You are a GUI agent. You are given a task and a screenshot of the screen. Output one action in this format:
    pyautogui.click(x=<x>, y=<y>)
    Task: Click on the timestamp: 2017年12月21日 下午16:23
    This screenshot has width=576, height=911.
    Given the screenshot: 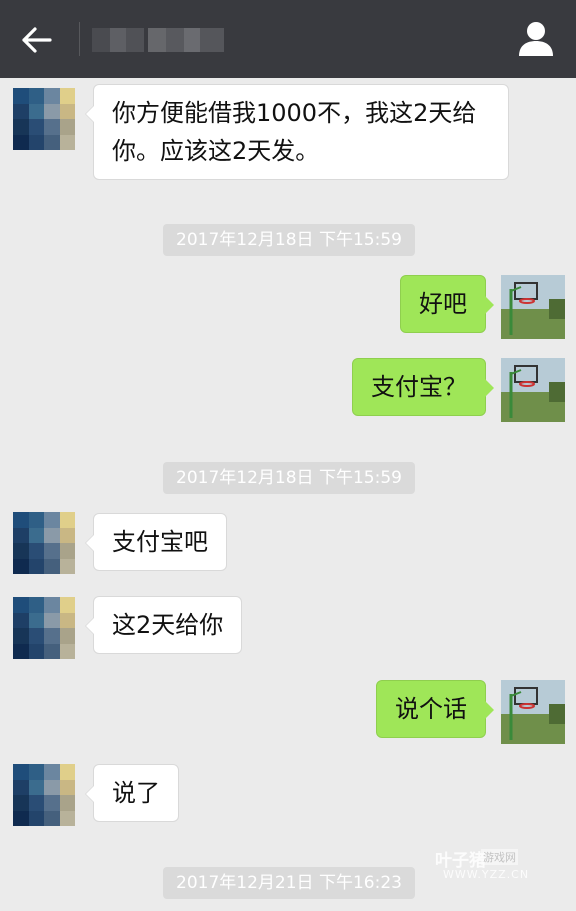 What is the action you would take?
    pyautogui.click(x=289, y=883)
    